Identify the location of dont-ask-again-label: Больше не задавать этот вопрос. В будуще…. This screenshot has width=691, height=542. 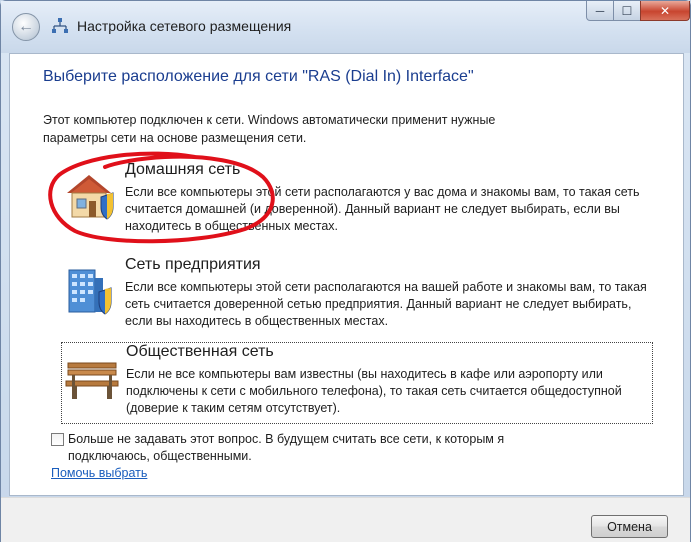
(303, 448).